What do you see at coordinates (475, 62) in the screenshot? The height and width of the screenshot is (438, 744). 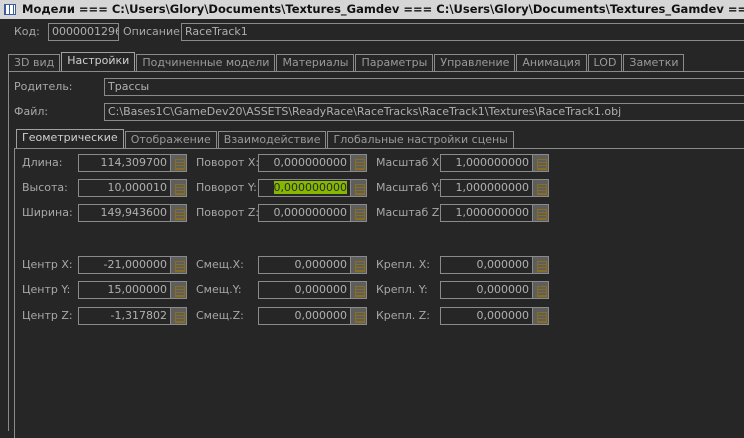 I see `tab-5: Управление` at bounding box center [475, 62].